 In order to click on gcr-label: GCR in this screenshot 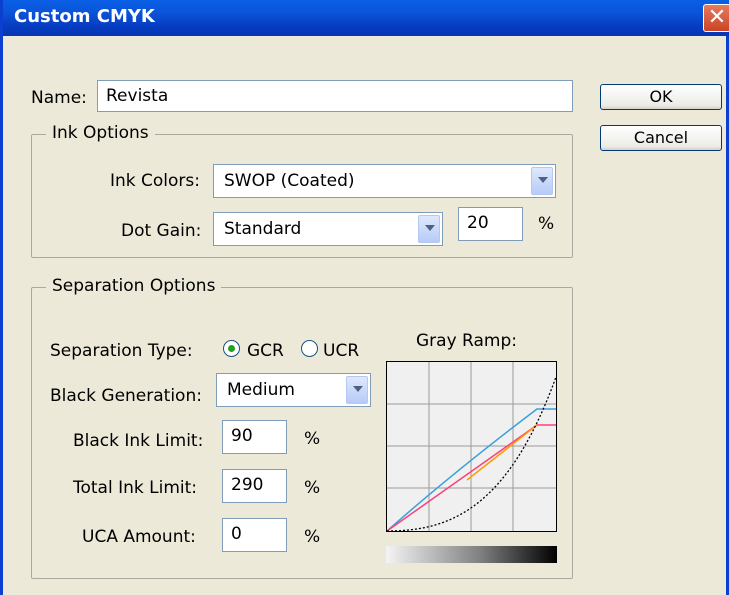, I will do `click(265, 351)`.